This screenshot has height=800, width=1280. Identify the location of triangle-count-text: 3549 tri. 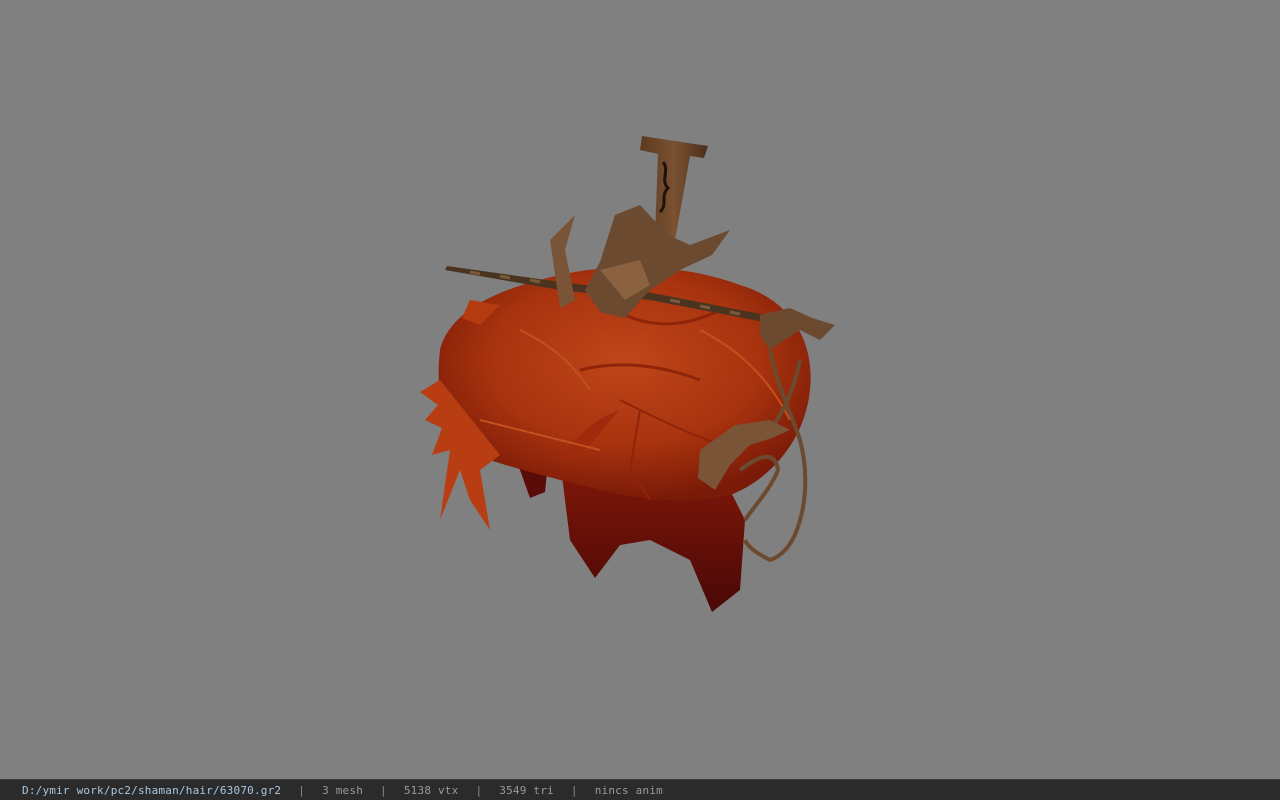
(526, 790).